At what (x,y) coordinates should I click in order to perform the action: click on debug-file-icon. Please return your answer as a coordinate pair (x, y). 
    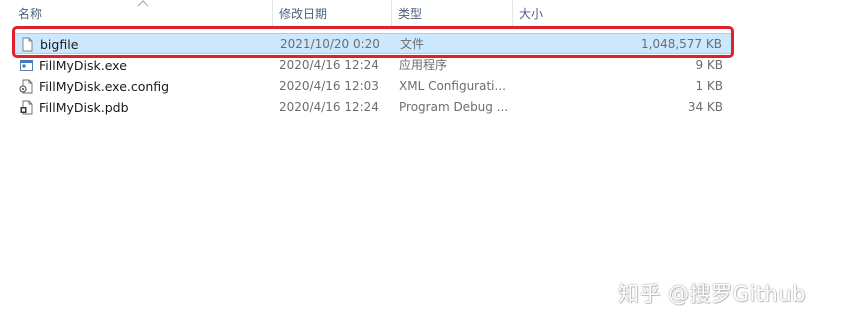
    Looking at the image, I should click on (26, 107).